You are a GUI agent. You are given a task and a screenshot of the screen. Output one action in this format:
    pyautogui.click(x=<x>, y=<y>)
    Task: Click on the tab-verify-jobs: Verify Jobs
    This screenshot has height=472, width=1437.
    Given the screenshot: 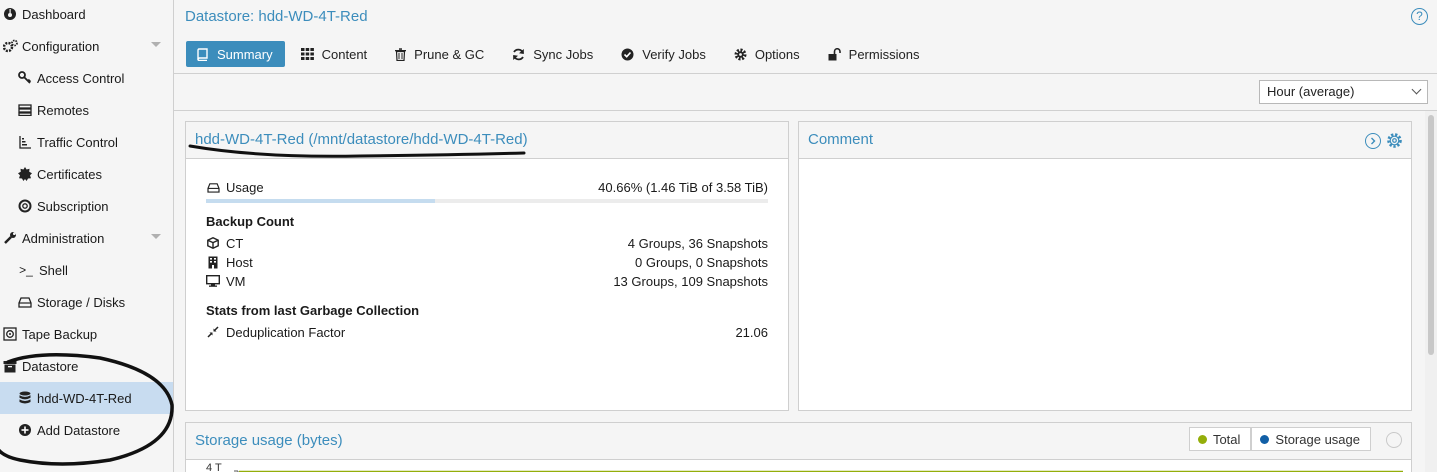 What is the action you would take?
    pyautogui.click(x=664, y=54)
    